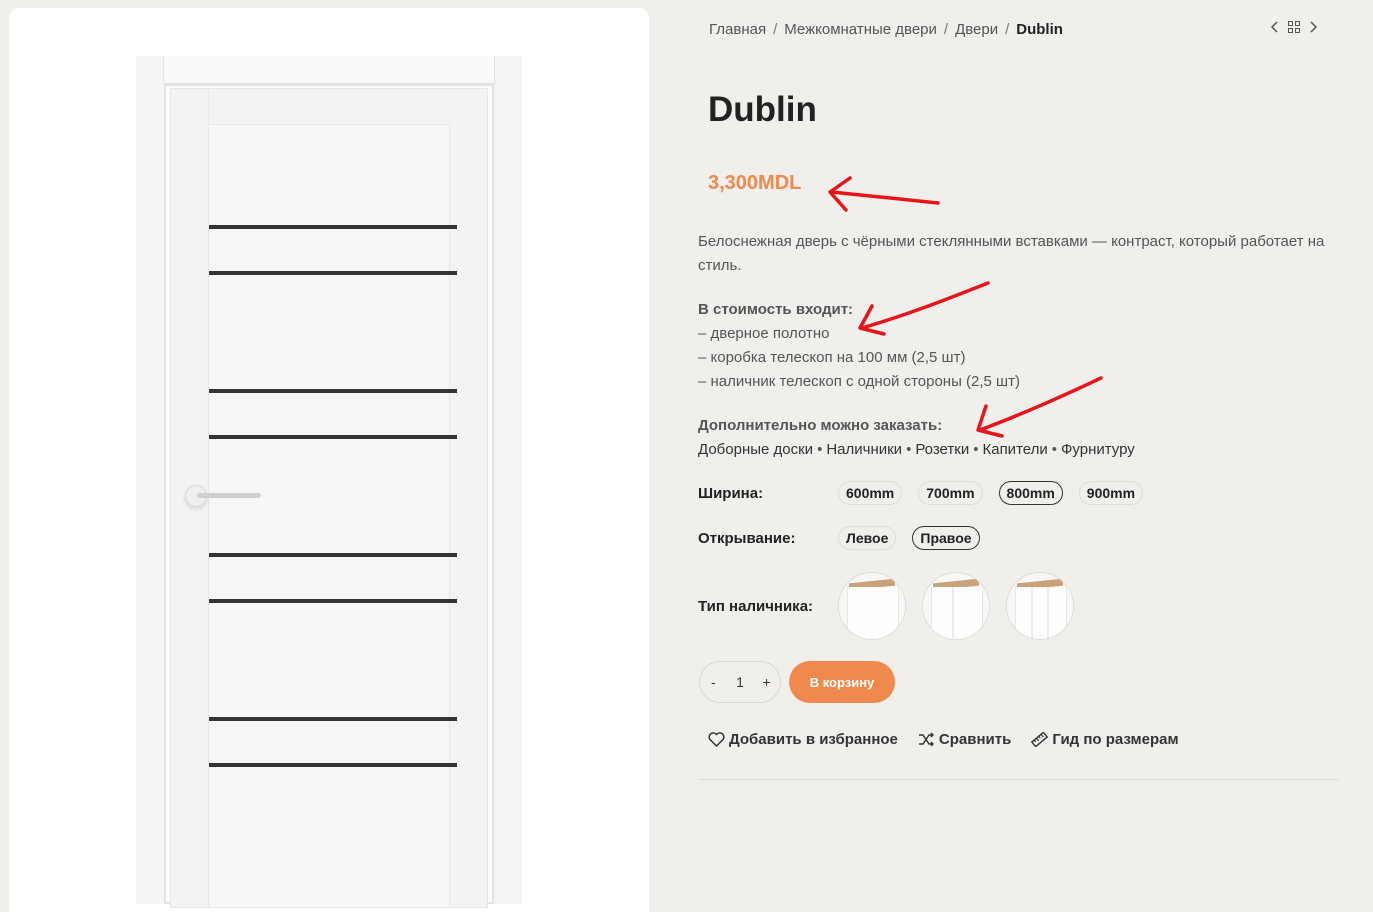 This screenshot has height=912, width=1373. What do you see at coordinates (842, 682) in the screenshot?
I see `add-to-cart-button: В корзину` at bounding box center [842, 682].